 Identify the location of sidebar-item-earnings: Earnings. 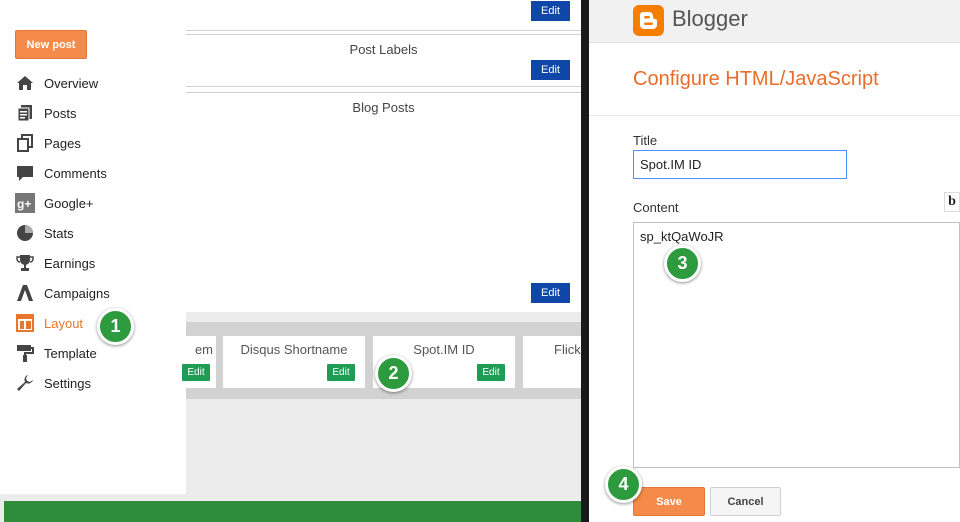
(93, 263).